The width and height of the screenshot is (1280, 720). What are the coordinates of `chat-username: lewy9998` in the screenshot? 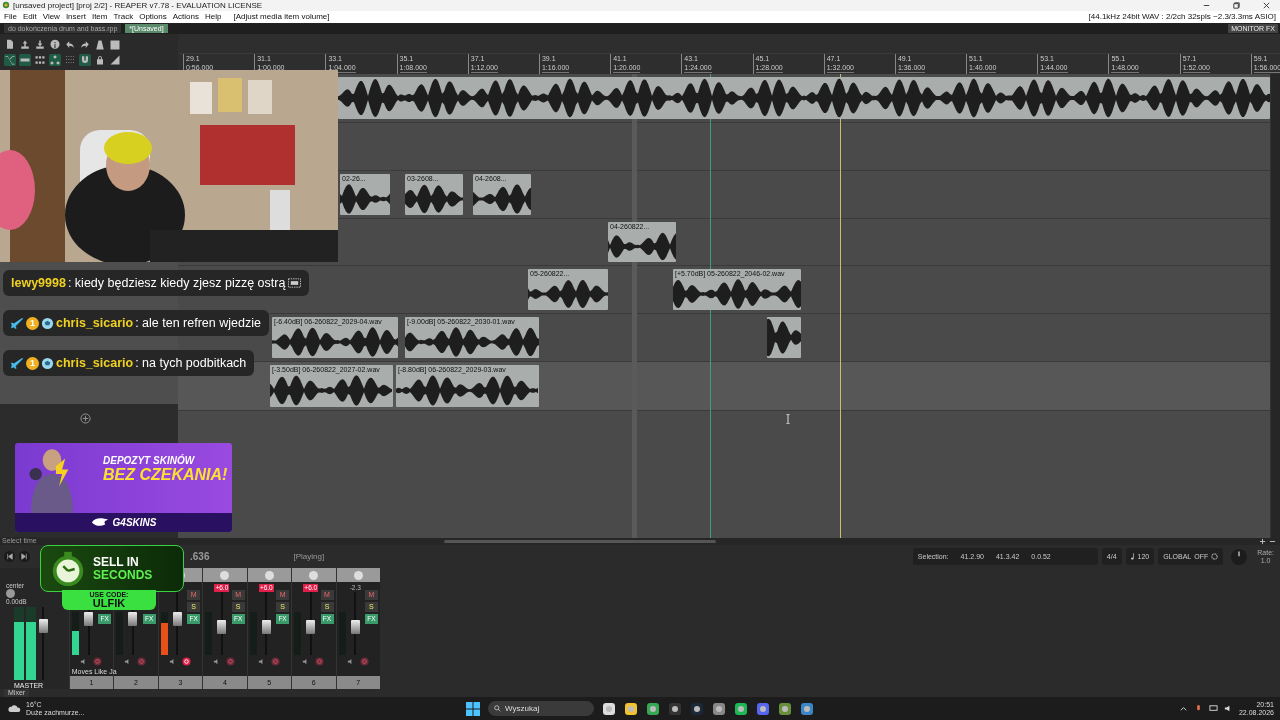 It's located at (38, 283).